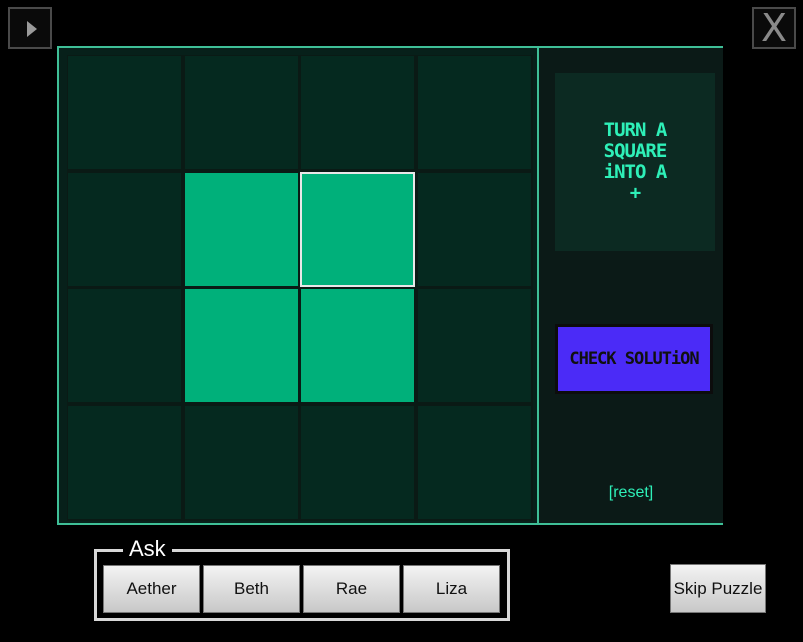 Image resolution: width=803 pixels, height=642 pixels. Describe the element at coordinates (357, 229) in the screenshot. I see `grid-cell-r1-c2` at that location.